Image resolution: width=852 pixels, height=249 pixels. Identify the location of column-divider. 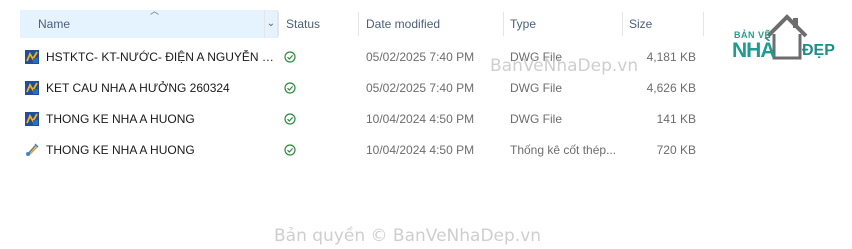
(703, 24).